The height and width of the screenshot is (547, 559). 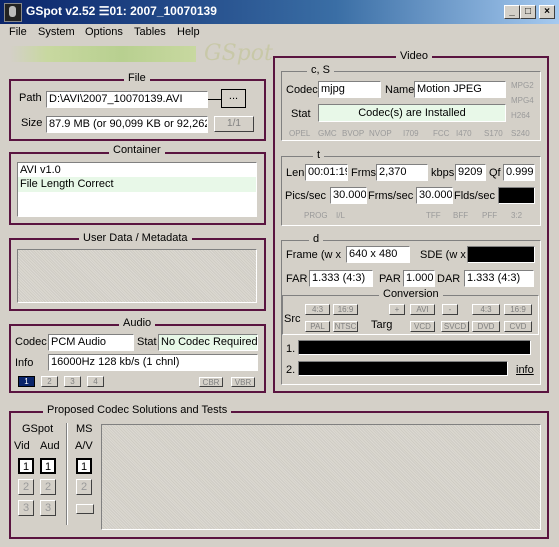 I want to click on len-field: 00:01:19, so click(x=326, y=172).